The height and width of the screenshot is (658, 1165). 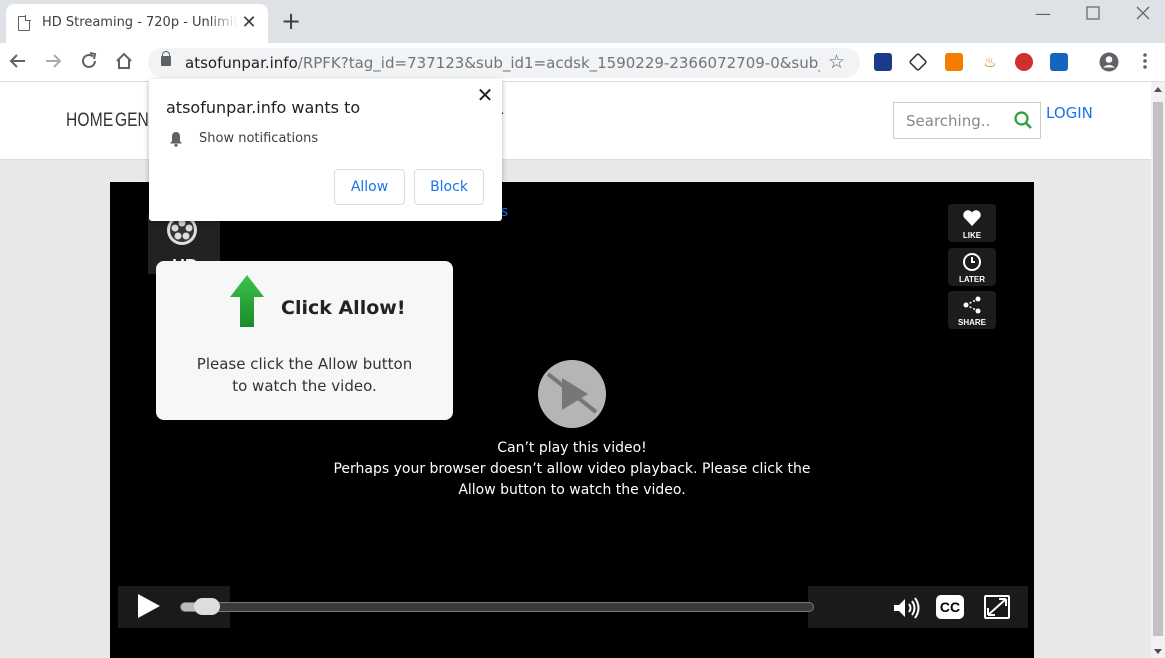 I want to click on back-icon, so click(x=17, y=61).